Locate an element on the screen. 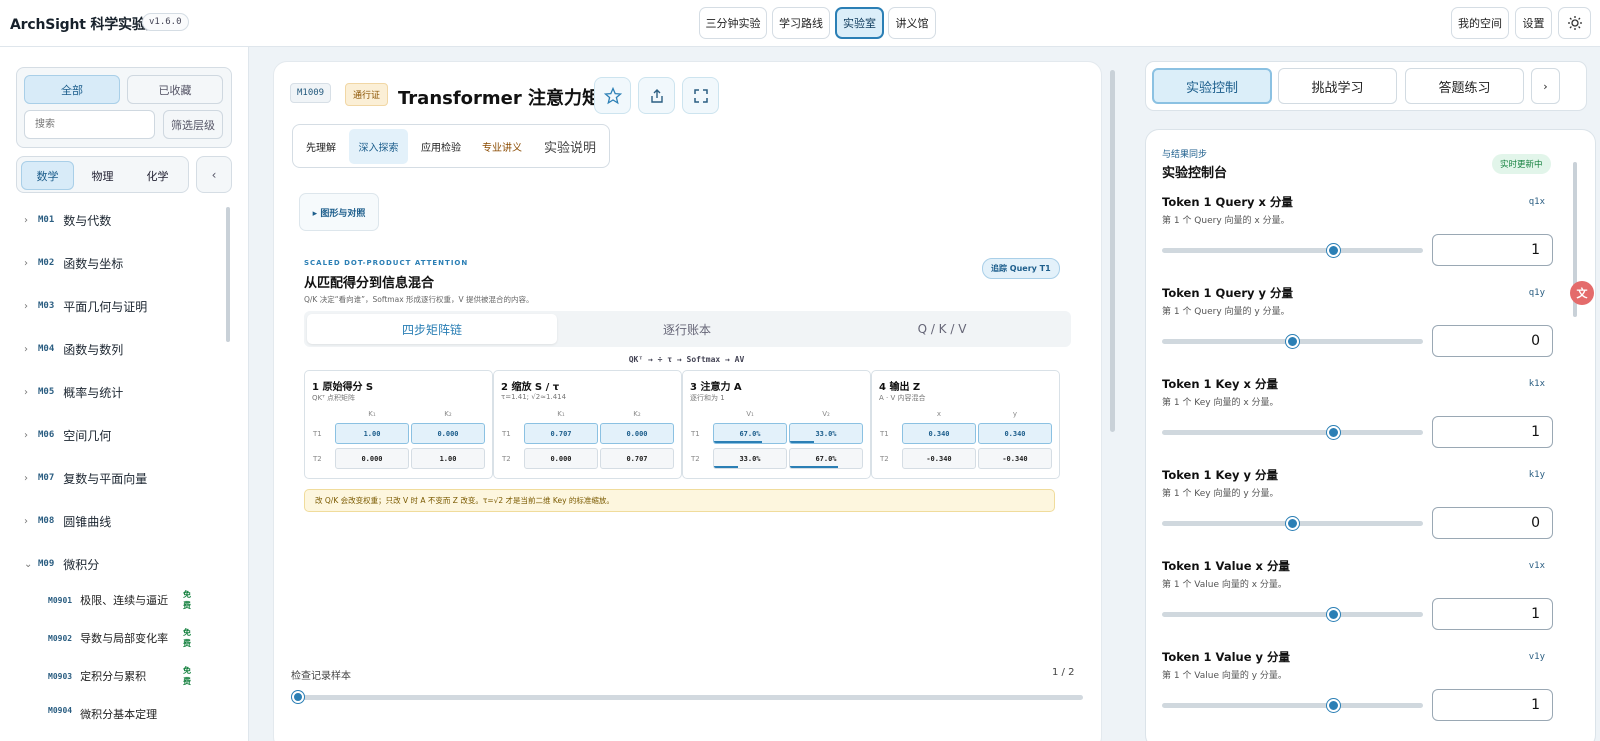 The width and height of the screenshot is (1600, 741). module-item: › M05 概率与统计 is located at coordinates (73, 392).